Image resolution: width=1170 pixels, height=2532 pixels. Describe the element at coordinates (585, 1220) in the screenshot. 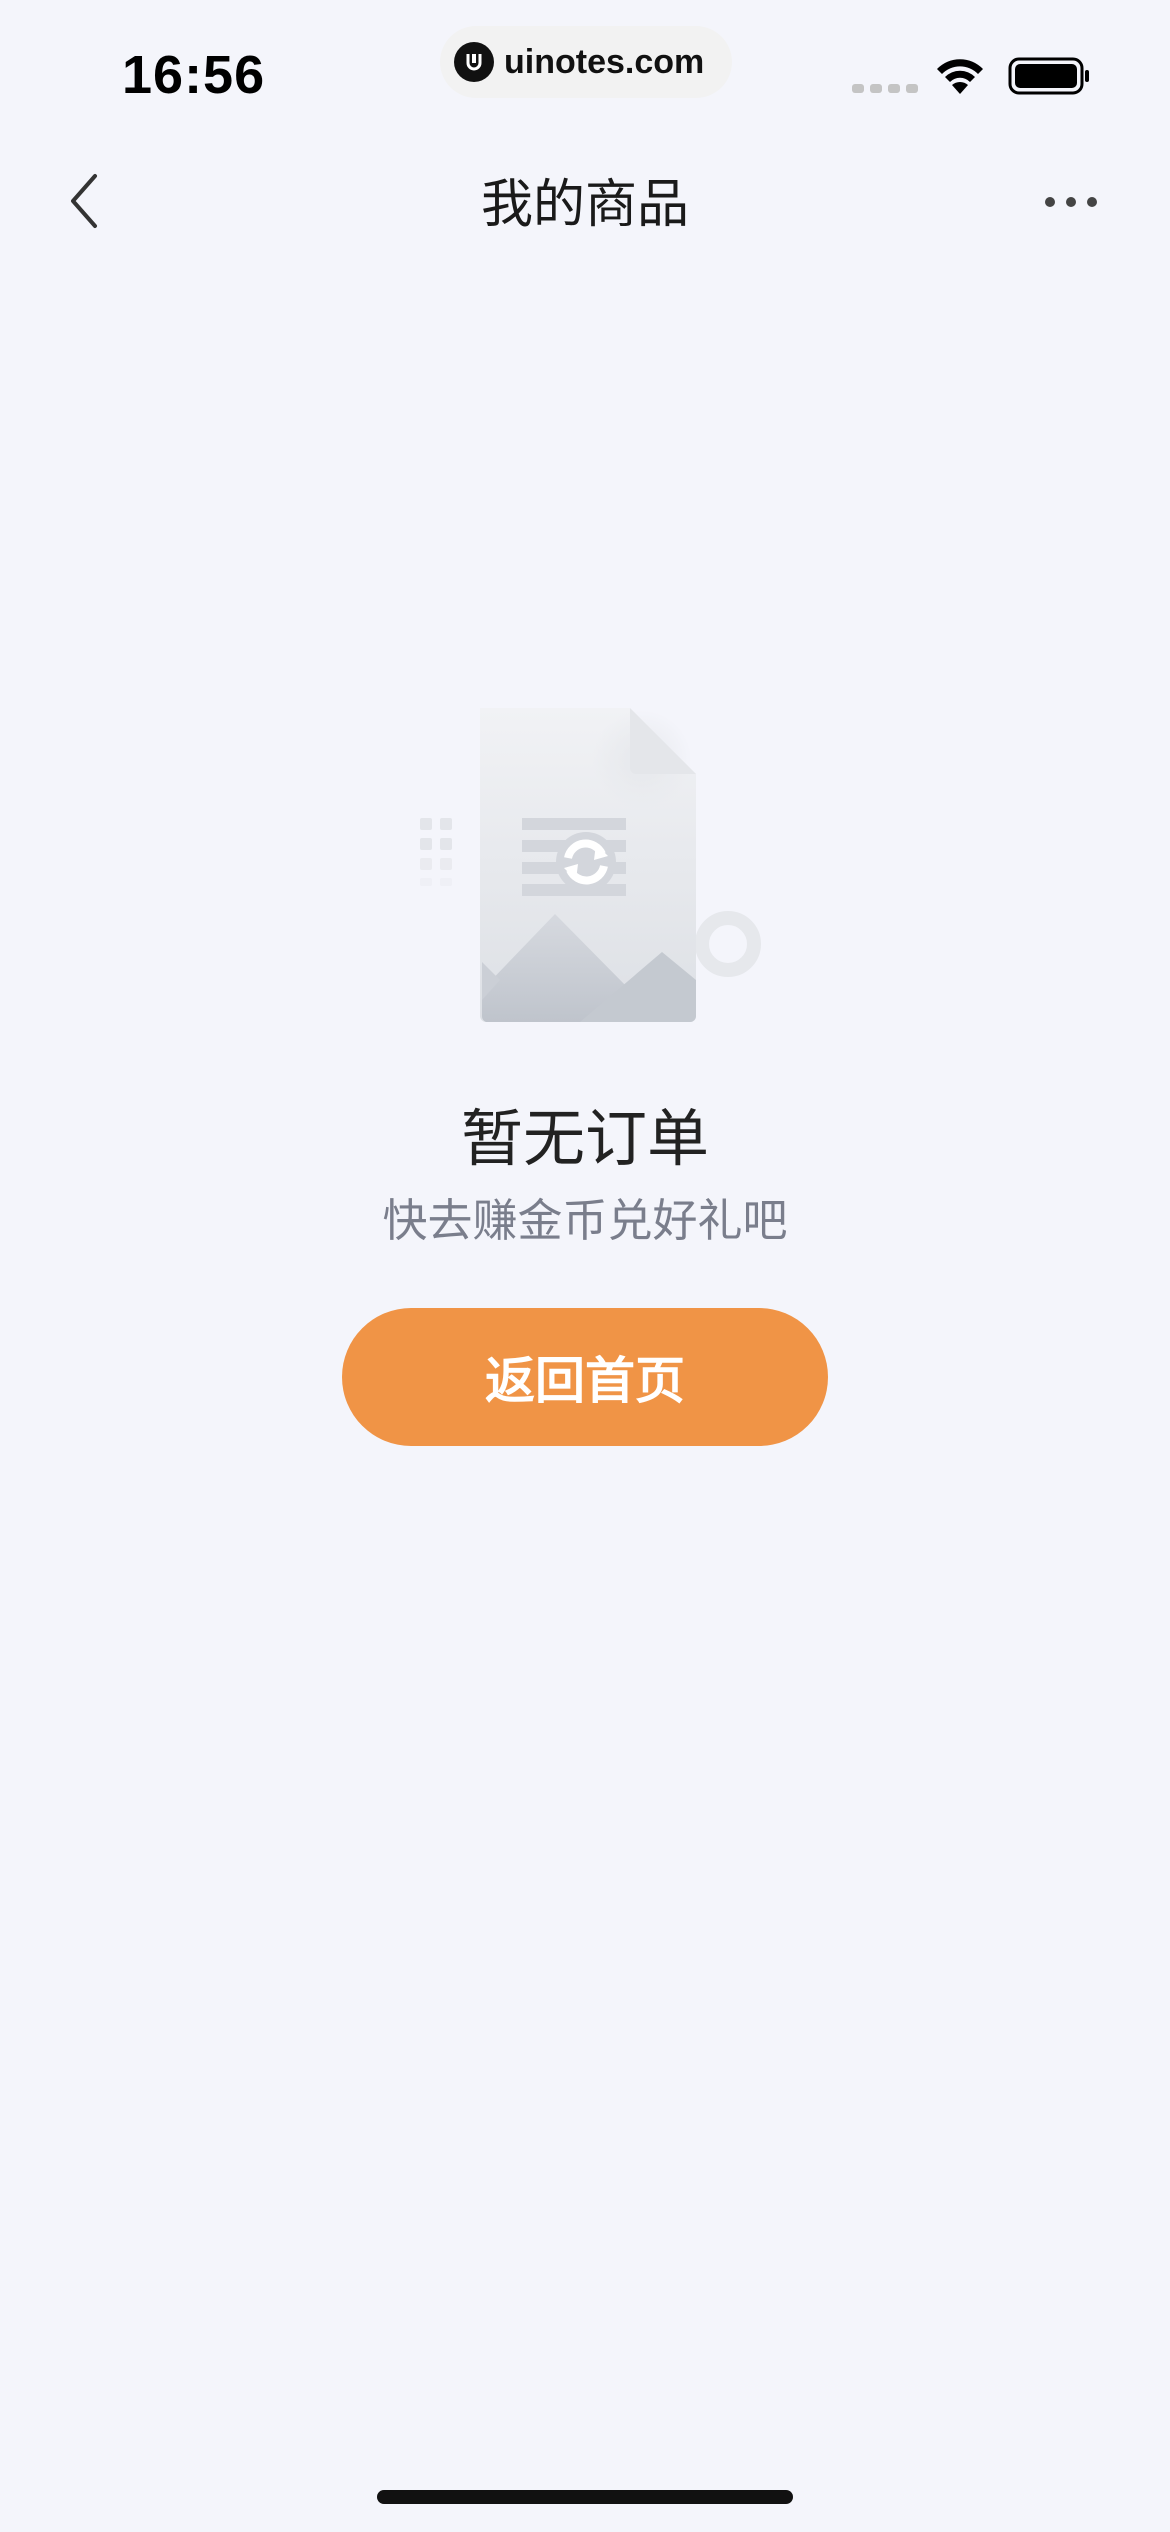

I see `empty-state-subtitle: 快去赚金币兑好礼吧` at that location.